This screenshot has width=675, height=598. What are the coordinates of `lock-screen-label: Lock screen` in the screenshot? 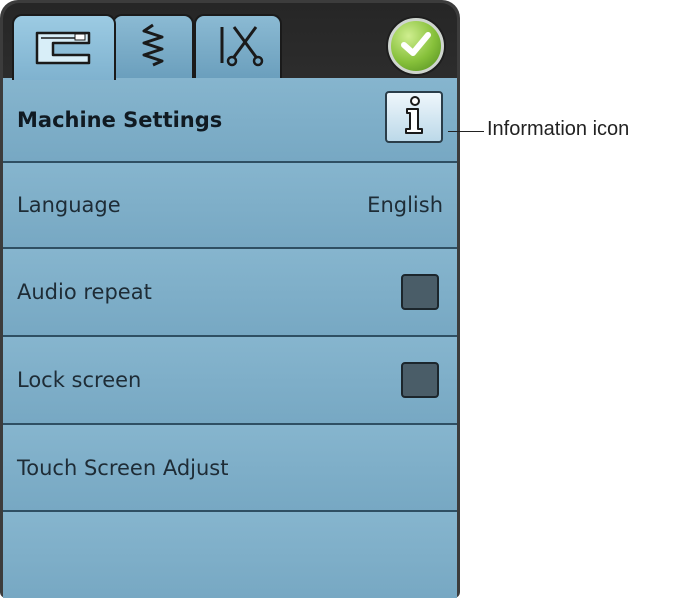 It's located at (79, 380).